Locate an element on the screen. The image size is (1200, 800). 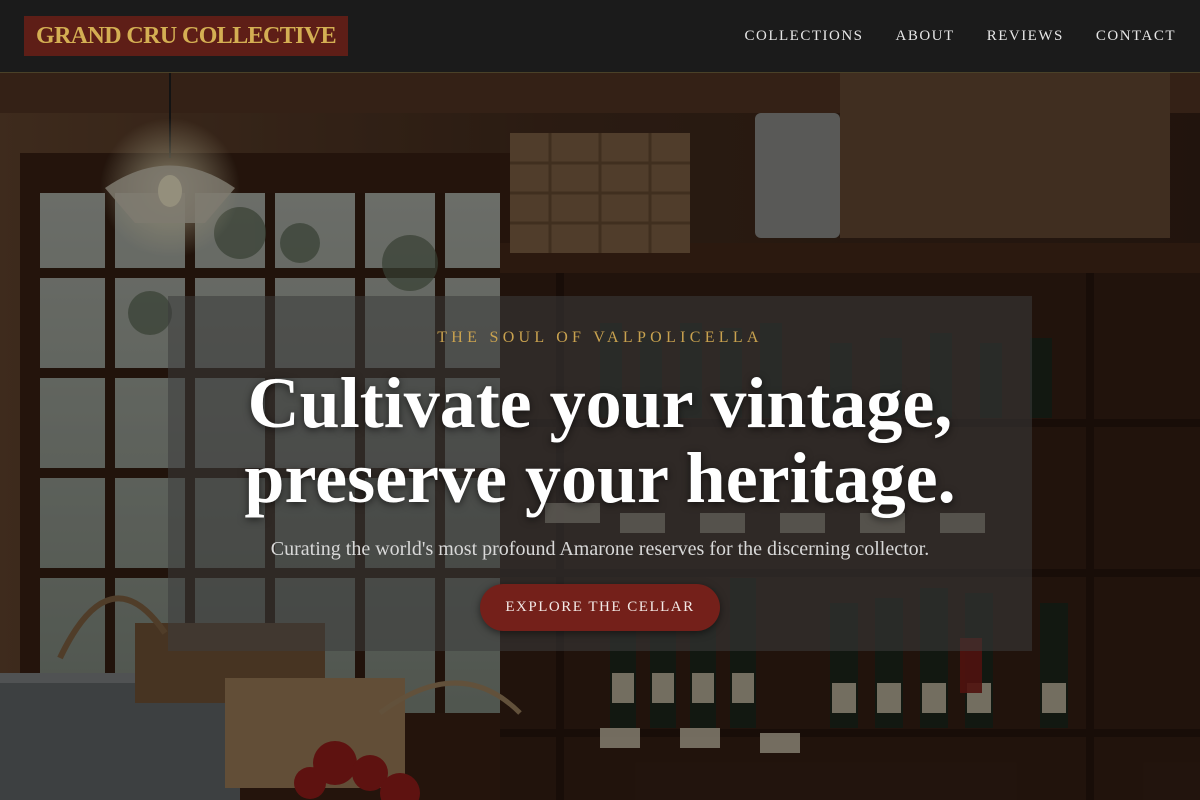
nav-link-collections: COLLECTIONS is located at coordinates (804, 36).